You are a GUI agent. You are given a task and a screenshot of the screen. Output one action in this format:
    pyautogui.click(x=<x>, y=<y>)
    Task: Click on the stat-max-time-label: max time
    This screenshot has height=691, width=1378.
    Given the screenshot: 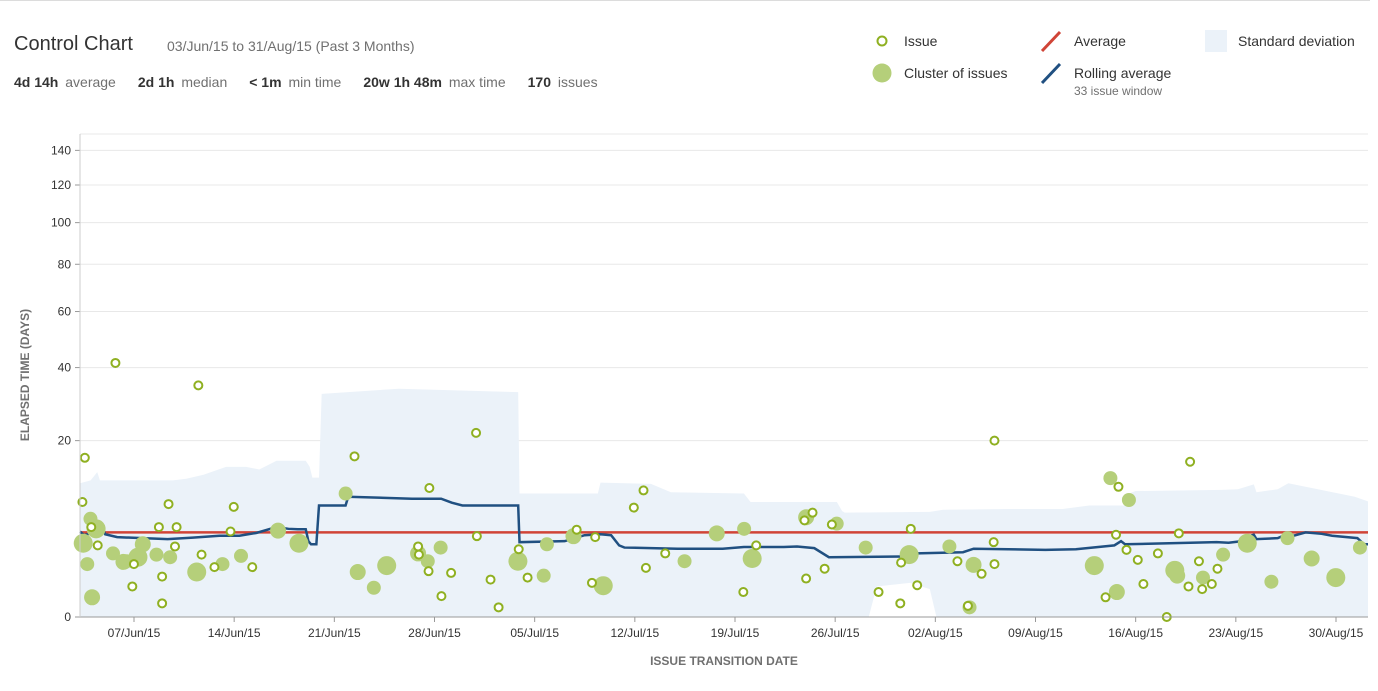 What is the action you would take?
    pyautogui.click(x=477, y=82)
    